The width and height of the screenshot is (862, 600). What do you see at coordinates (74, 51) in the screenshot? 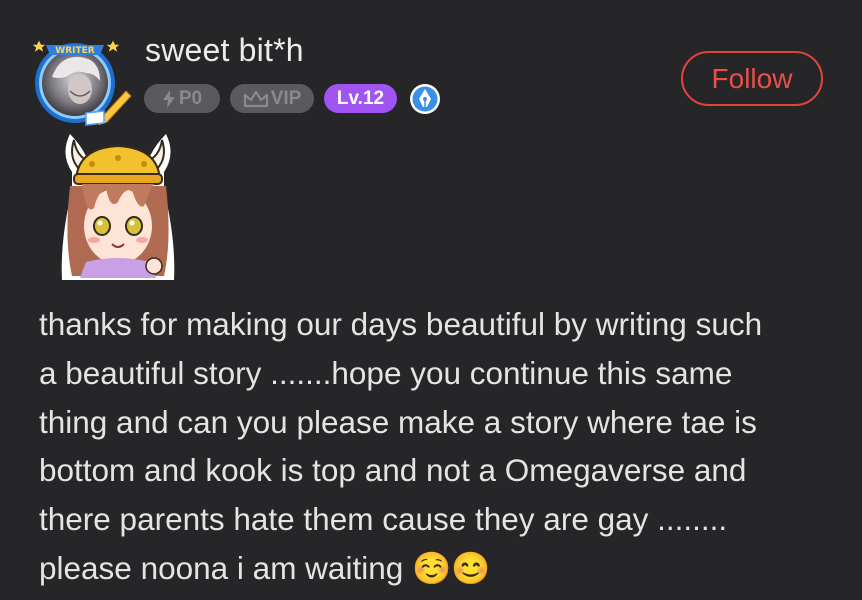
I see `svg-text: WRITER` at bounding box center [74, 51].